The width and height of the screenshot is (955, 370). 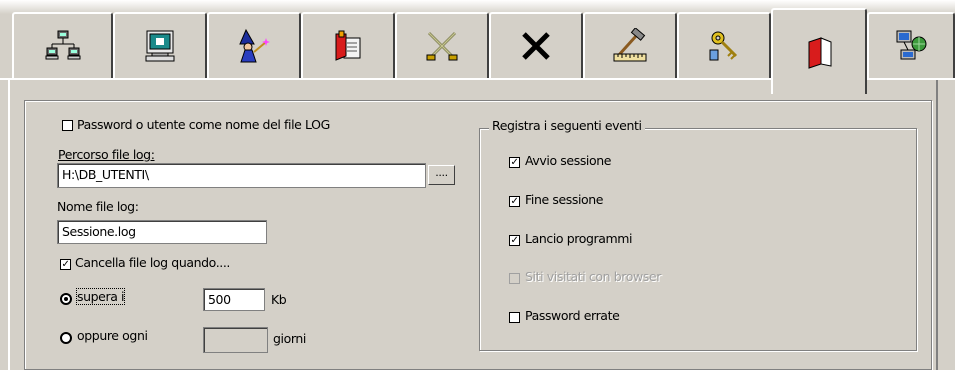 What do you see at coordinates (514, 162) in the screenshot?
I see `session-start-checkbox: ✓` at bounding box center [514, 162].